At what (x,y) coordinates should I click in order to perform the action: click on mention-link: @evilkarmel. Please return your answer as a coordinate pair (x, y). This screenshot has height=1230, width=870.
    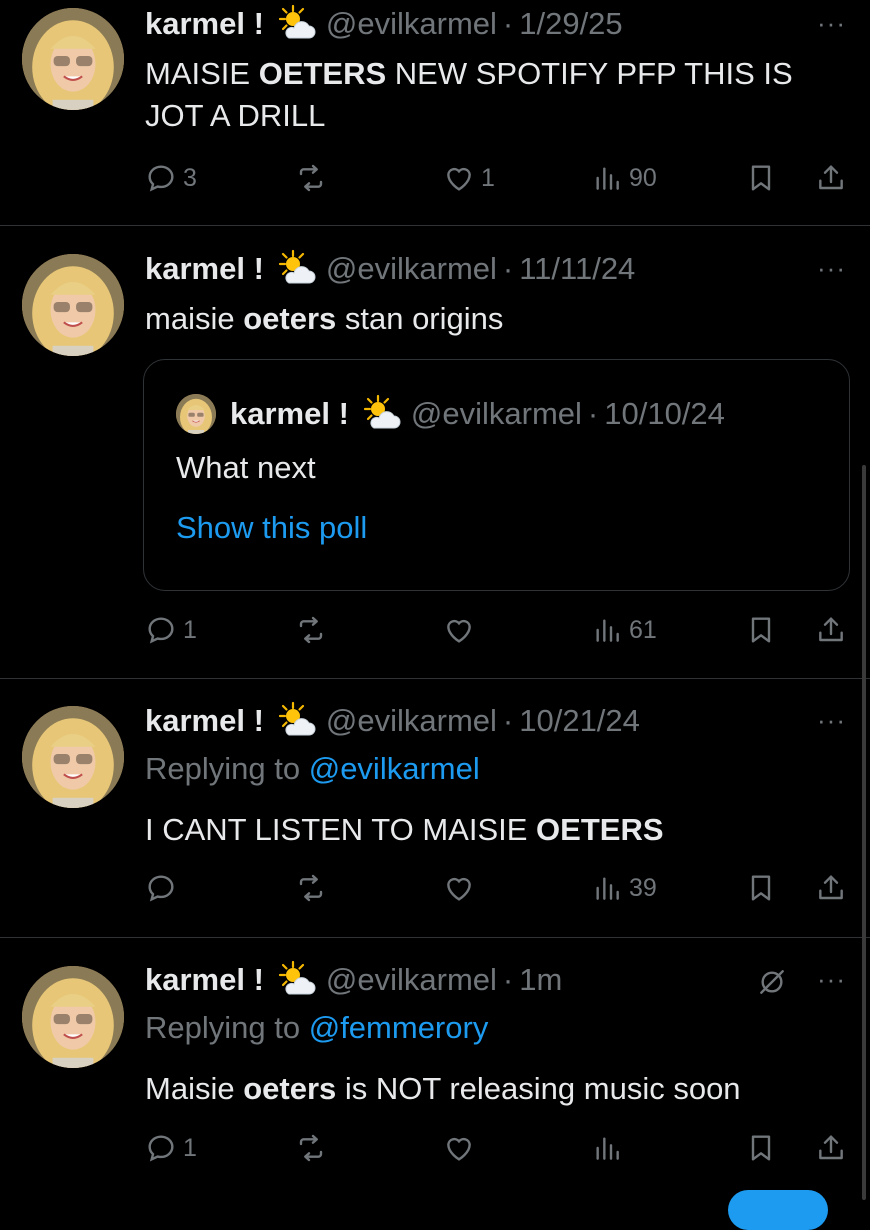
    Looking at the image, I should click on (394, 768).